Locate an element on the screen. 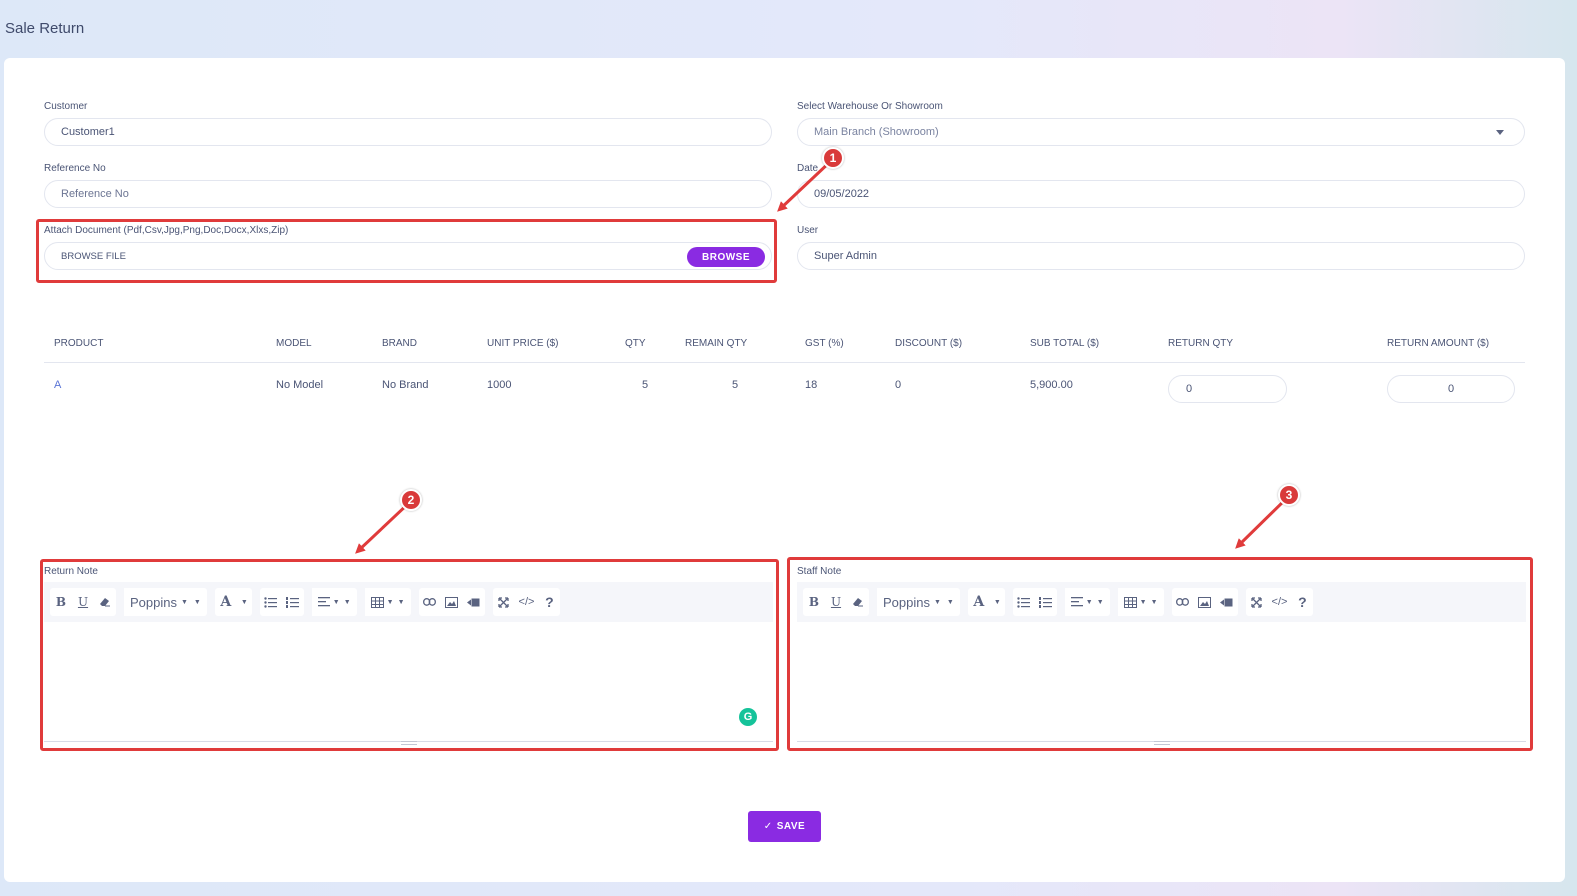 The image size is (1577, 896). save-button: ✓ SAVE is located at coordinates (784, 826).